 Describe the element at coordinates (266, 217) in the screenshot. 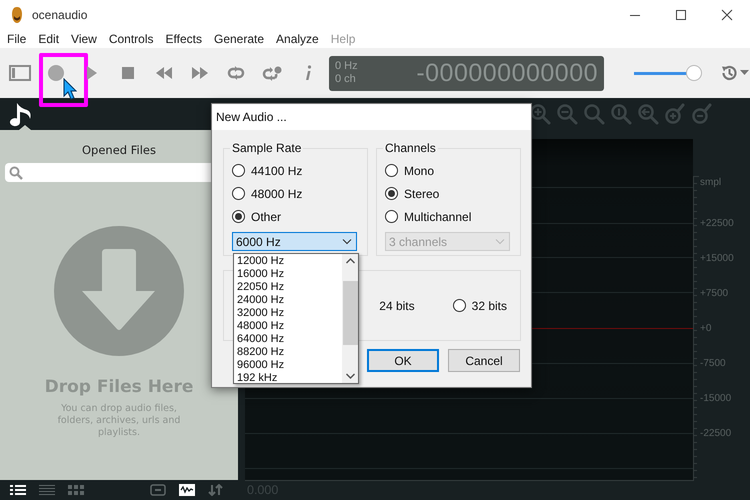

I see `radio-label: Other` at that location.